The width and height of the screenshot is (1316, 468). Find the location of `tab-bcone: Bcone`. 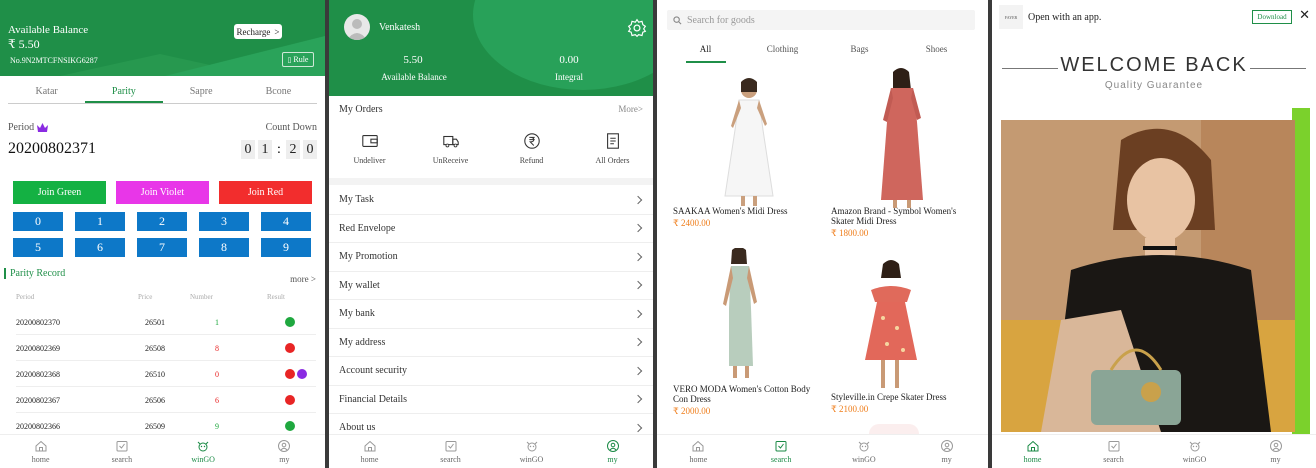

tab-bcone: Bcone is located at coordinates (278, 94).